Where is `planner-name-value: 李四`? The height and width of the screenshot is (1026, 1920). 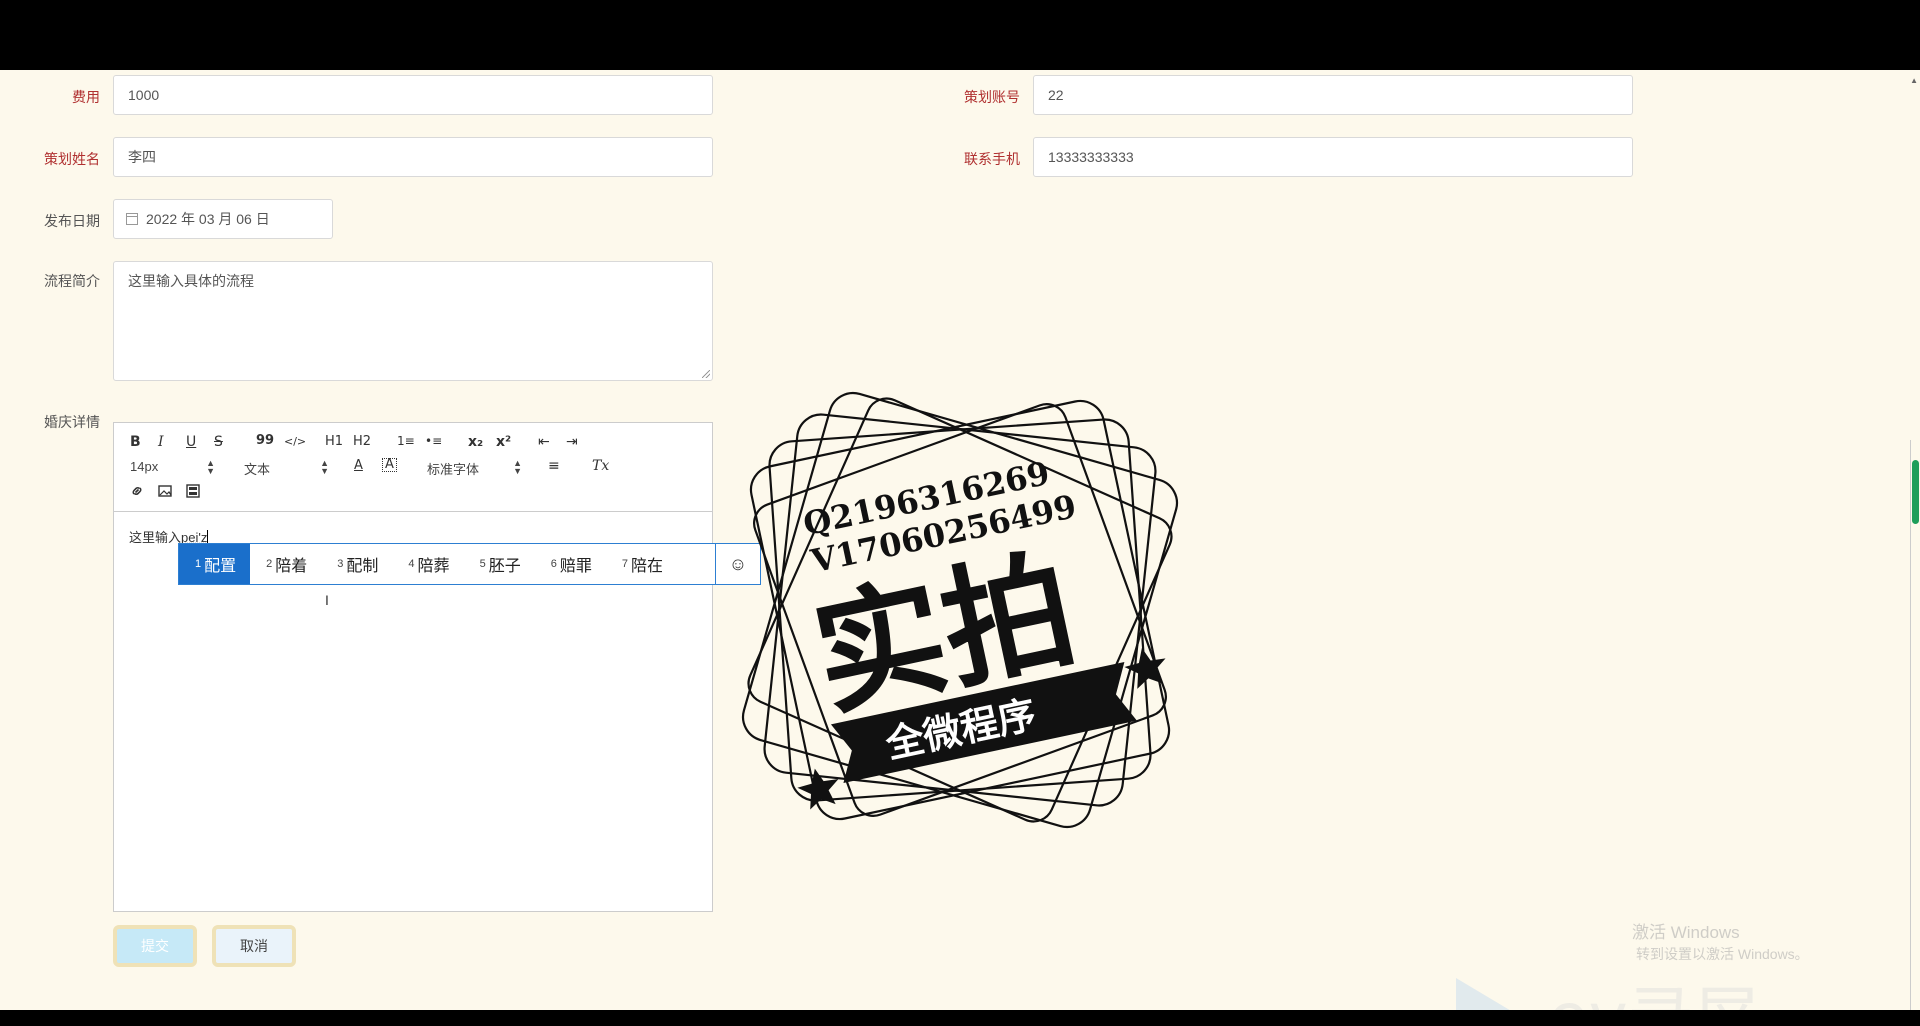 planner-name-value: 李四 is located at coordinates (142, 157).